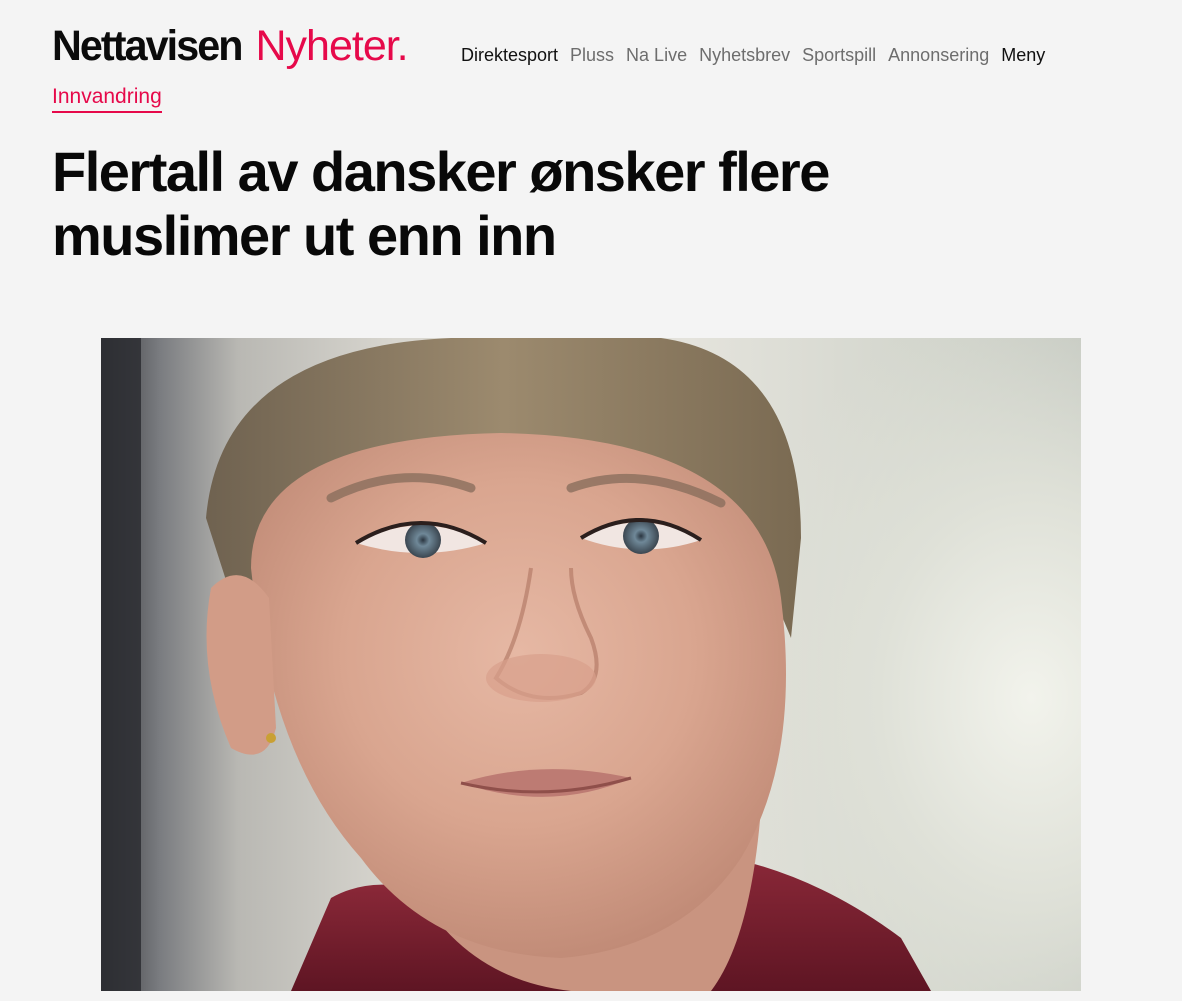 This screenshot has width=1182, height=1001. I want to click on article-category-link: Innvandring, so click(107, 98).